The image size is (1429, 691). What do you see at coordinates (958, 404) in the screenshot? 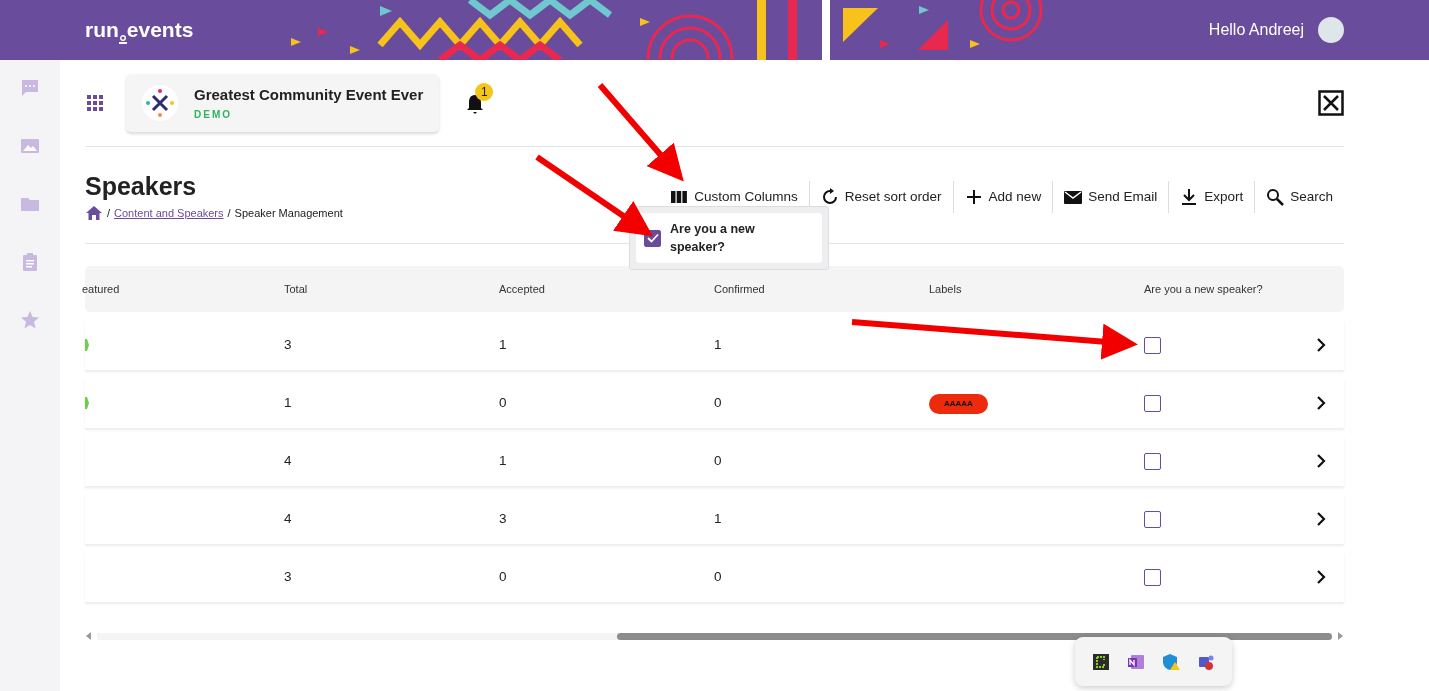
I see `label-tag: AAAAA` at bounding box center [958, 404].